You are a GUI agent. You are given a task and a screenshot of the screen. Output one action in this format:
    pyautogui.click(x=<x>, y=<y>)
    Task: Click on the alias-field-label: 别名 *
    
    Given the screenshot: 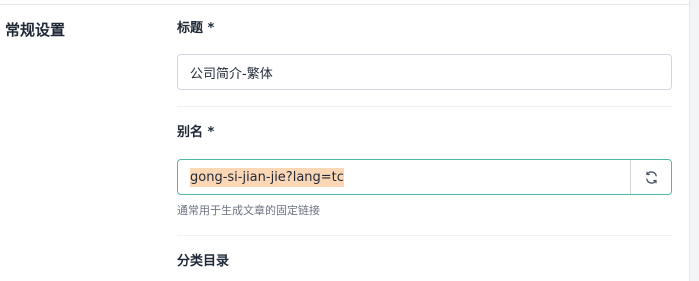 What is the action you would take?
    pyautogui.click(x=196, y=132)
    